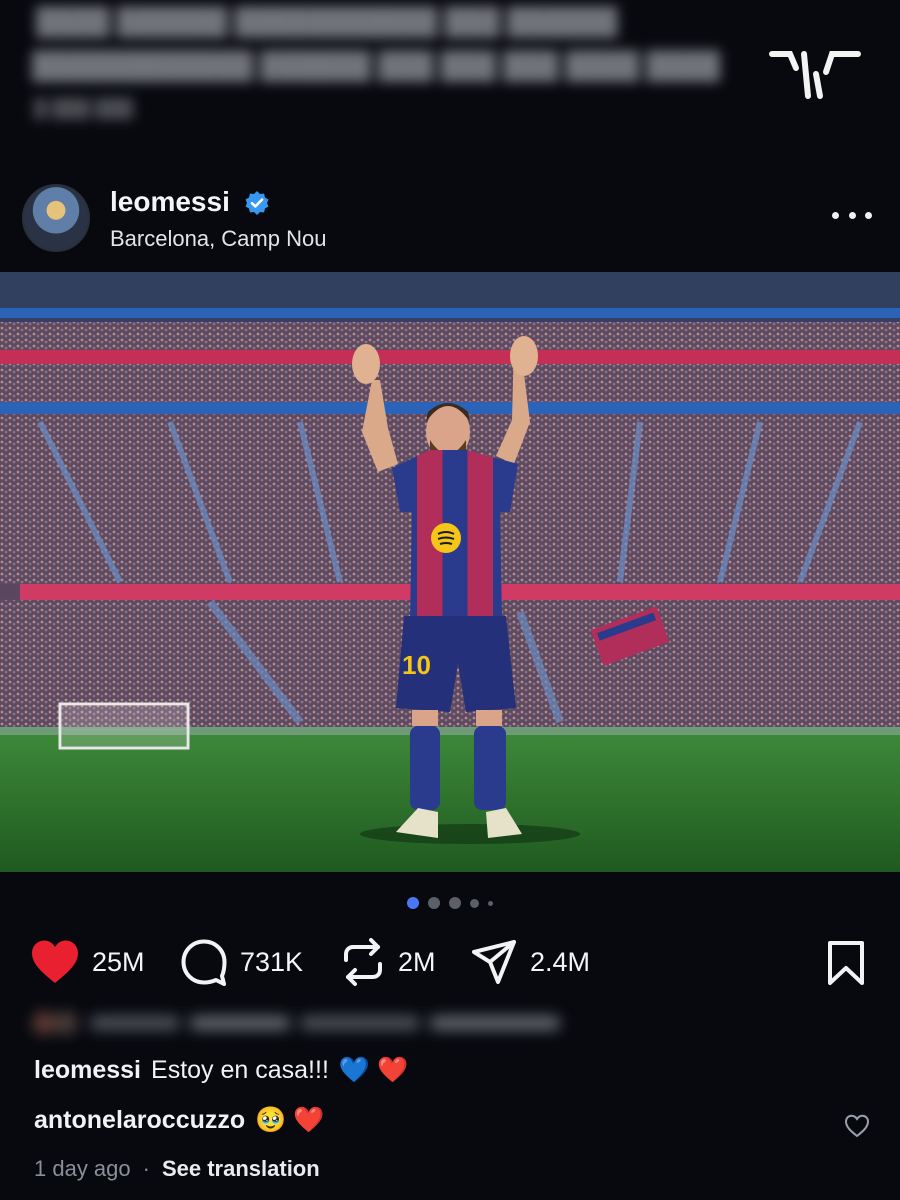 The height and width of the screenshot is (1200, 900). Describe the element at coordinates (87, 962) in the screenshot. I see `like-button: 25M` at that location.